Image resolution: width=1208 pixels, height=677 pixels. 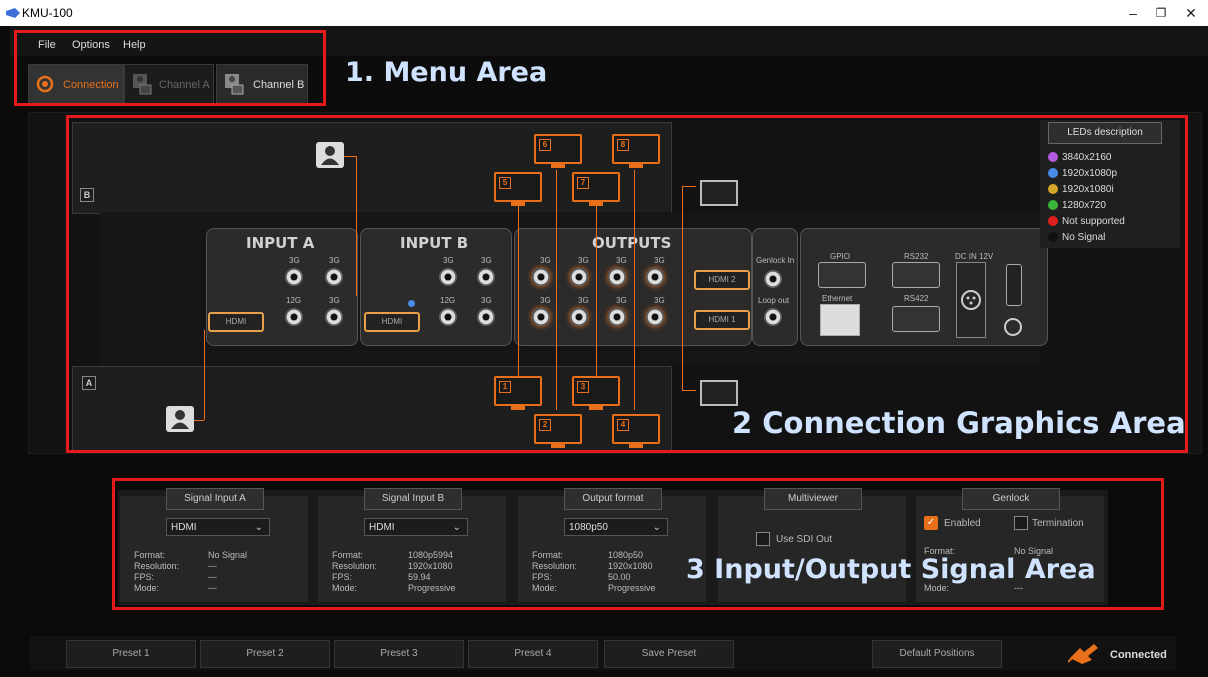 I want to click on signal-area-annotation: 3 Input/Output Signal Area, so click(x=891, y=569).